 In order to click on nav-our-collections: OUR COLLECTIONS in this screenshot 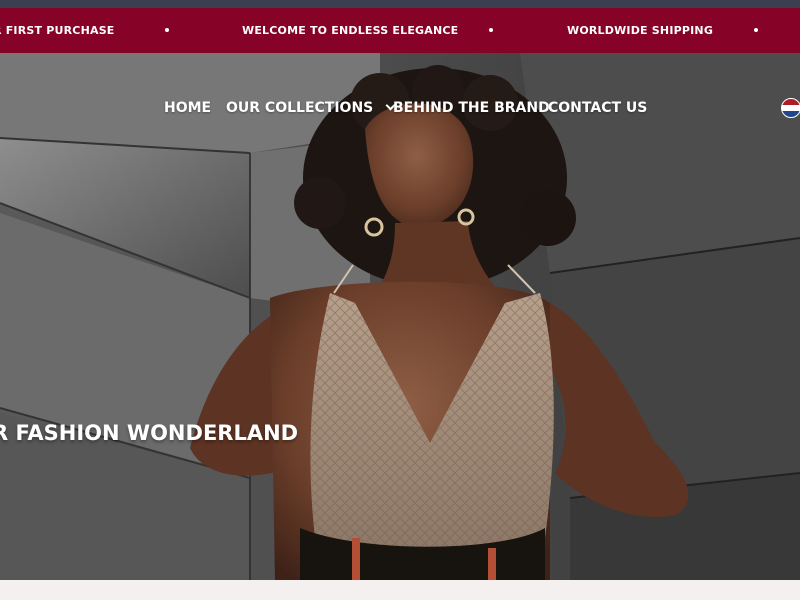, I will do `click(311, 108)`.